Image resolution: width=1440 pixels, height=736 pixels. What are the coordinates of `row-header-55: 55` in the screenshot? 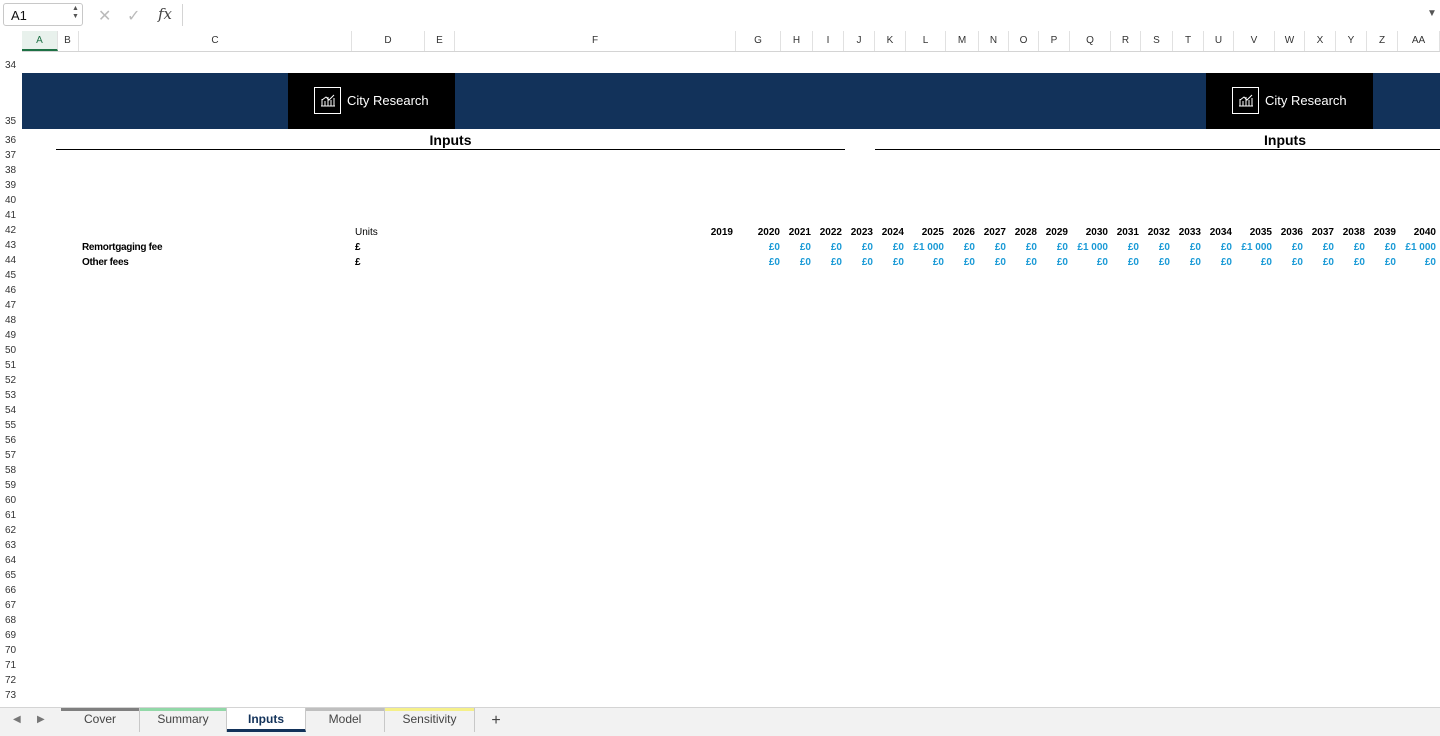 It's located at (11, 425).